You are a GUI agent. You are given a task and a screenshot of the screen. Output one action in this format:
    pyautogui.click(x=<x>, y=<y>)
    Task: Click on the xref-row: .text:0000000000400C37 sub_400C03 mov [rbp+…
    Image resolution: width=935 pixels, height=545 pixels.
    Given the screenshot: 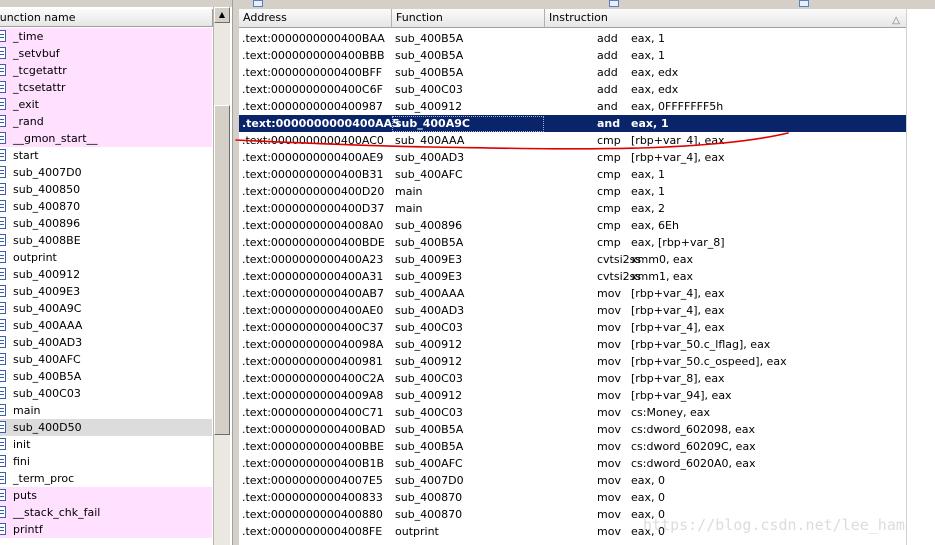 What is the action you would take?
    pyautogui.click(x=572, y=327)
    